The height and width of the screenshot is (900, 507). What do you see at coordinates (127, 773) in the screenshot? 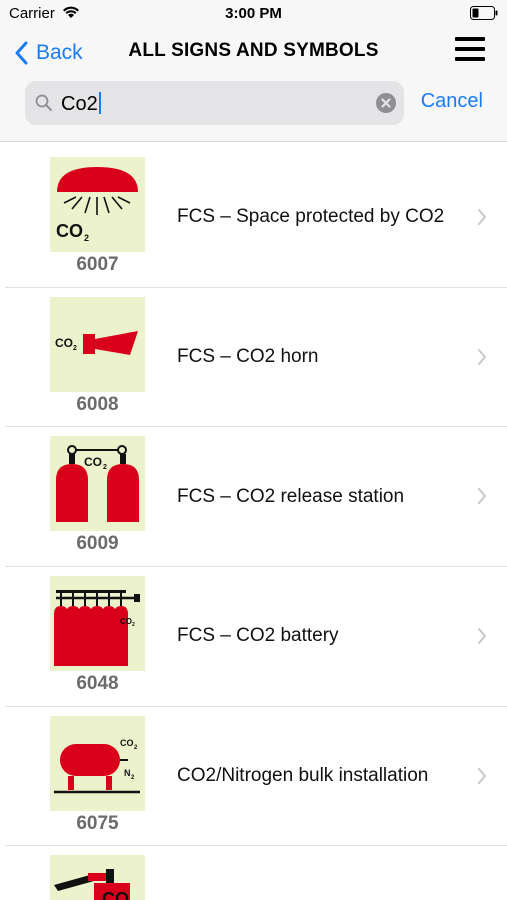
I see `svg-text: N` at bounding box center [127, 773].